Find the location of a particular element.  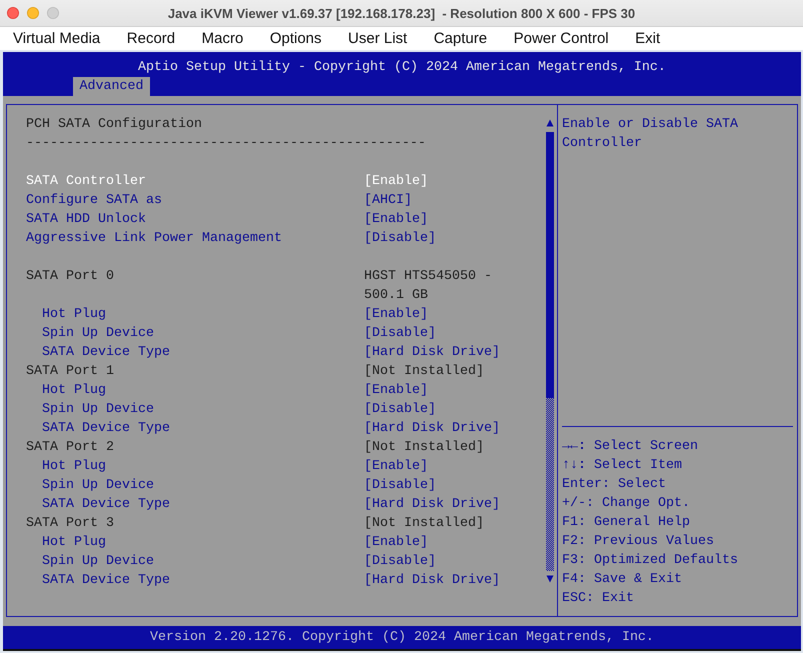

bios-title: Aptio Setup Utility - Copyright (C) 2024 American Megatrends, Inc. is located at coordinates (402, 68).